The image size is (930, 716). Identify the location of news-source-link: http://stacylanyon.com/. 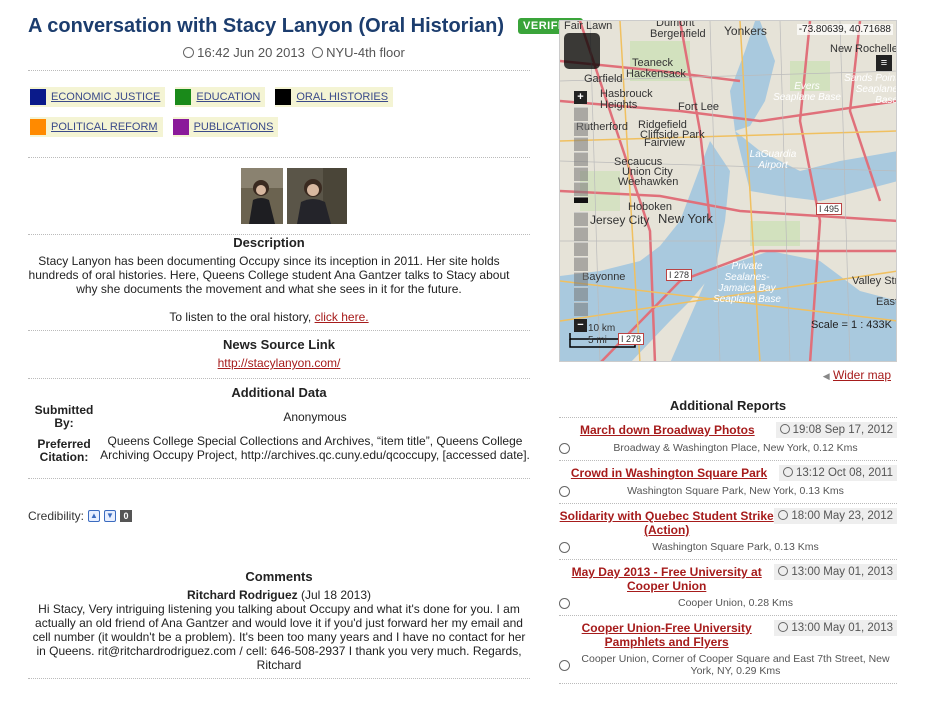
(279, 363).